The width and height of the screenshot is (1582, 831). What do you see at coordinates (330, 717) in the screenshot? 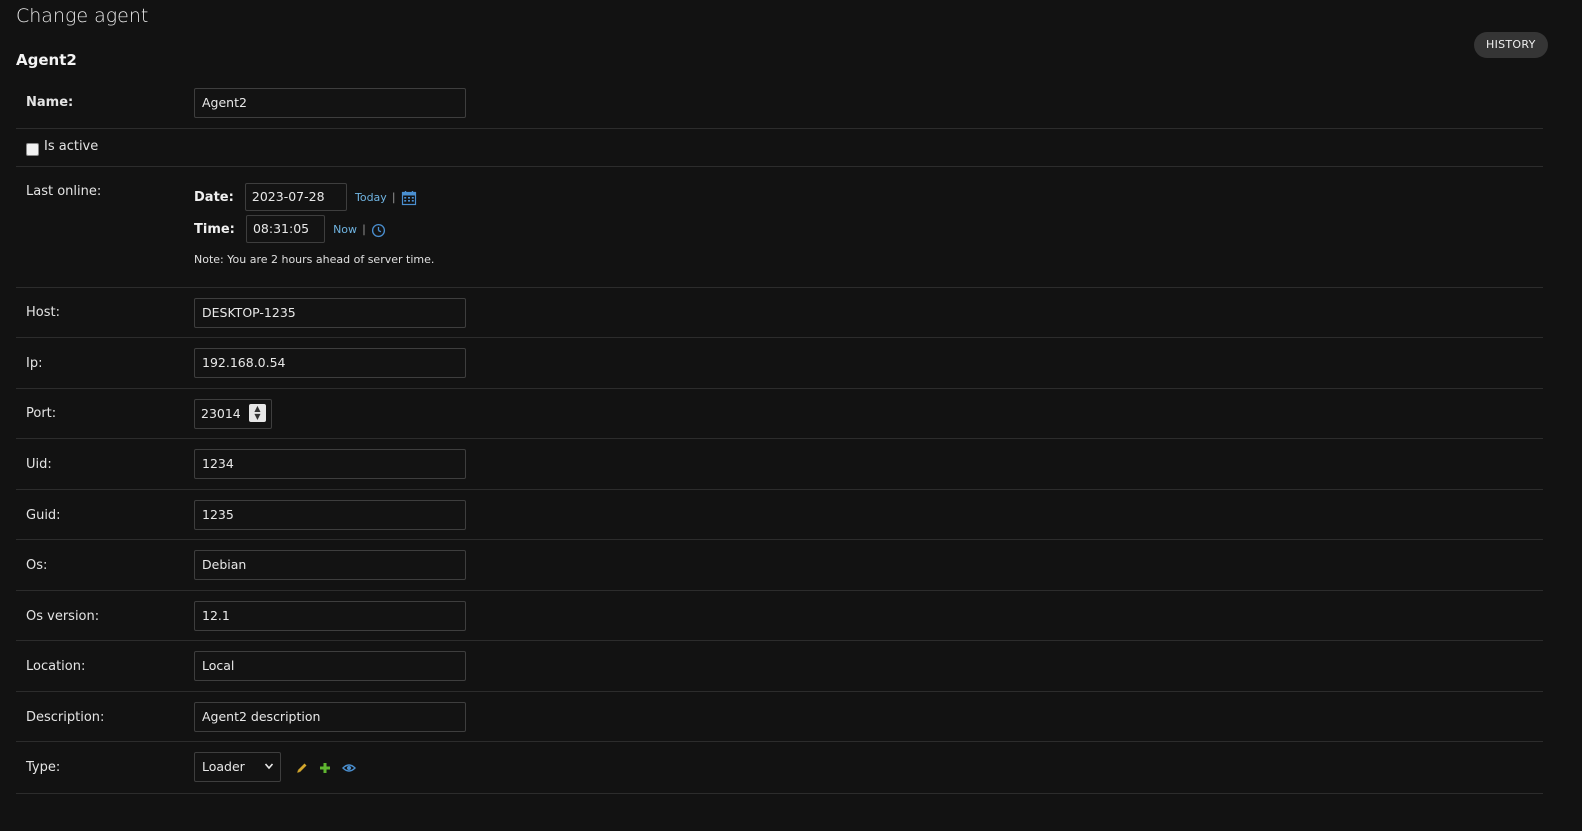
I see `description-input: Agent2 description` at bounding box center [330, 717].